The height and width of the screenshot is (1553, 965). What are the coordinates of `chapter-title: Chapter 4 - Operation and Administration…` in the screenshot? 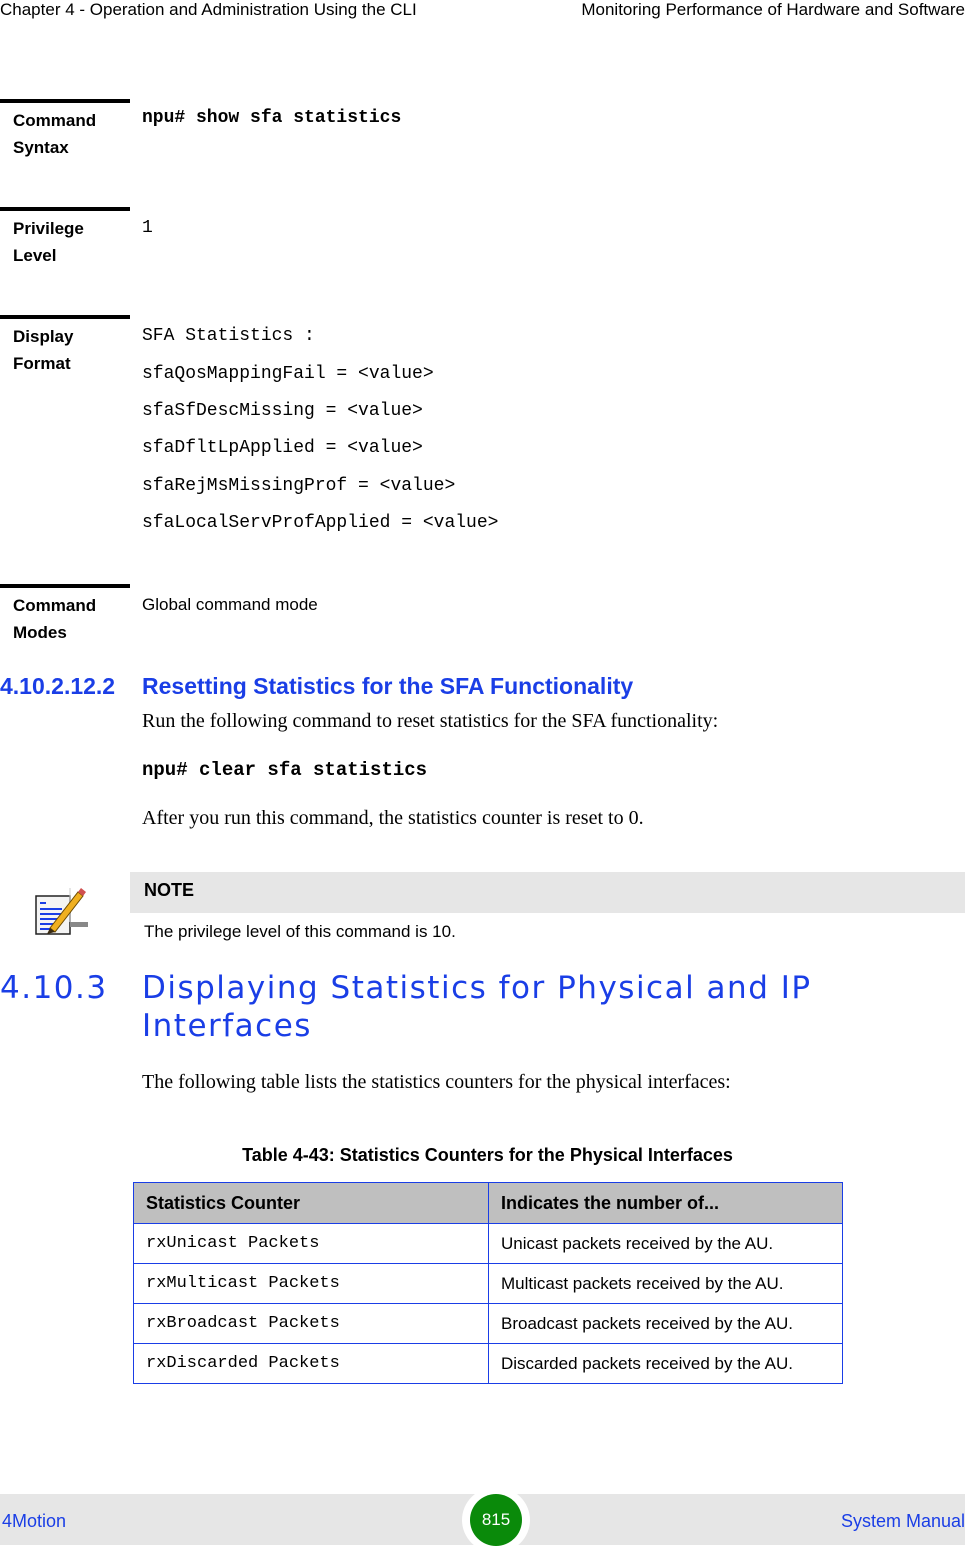 It's located at (208, 9).